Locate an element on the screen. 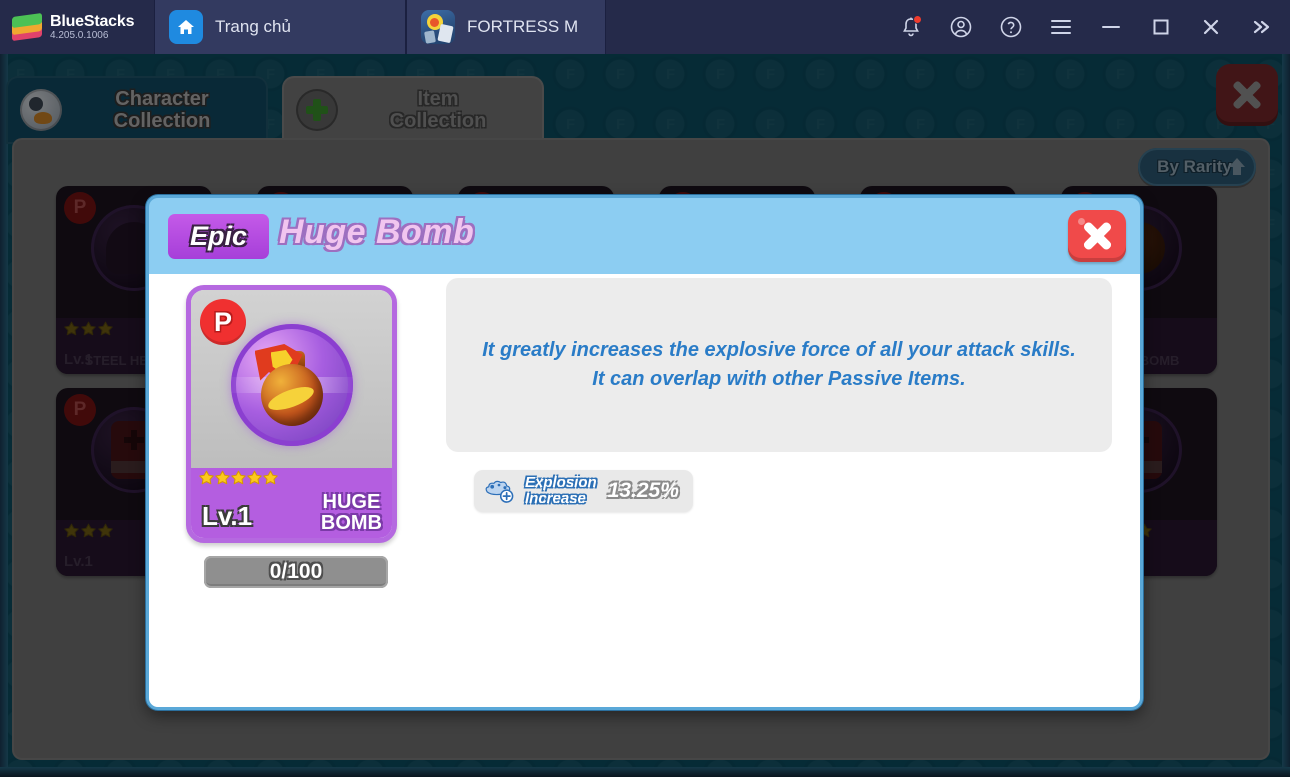 This screenshot has height=777, width=1290. notifications-button is located at coordinates (911, 27).